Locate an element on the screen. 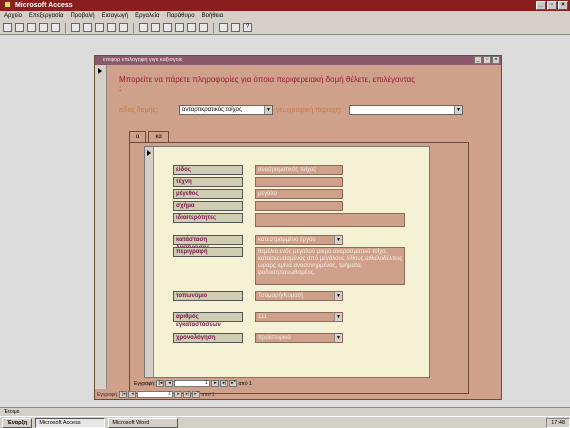 This screenshot has width=570, height=428. app-title: Microsoft Access is located at coordinates (43, 5).